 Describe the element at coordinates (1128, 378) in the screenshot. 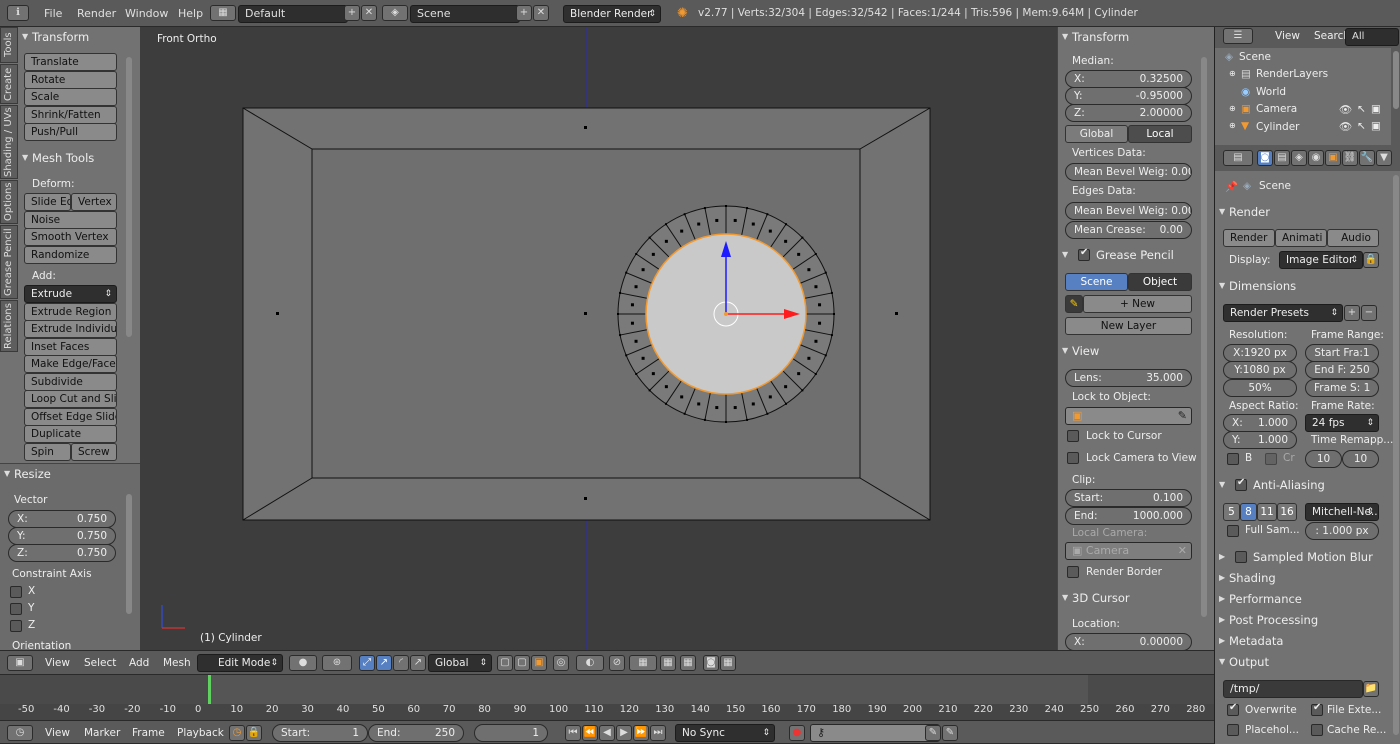

I see `lens-field: Lens: 35.000` at that location.